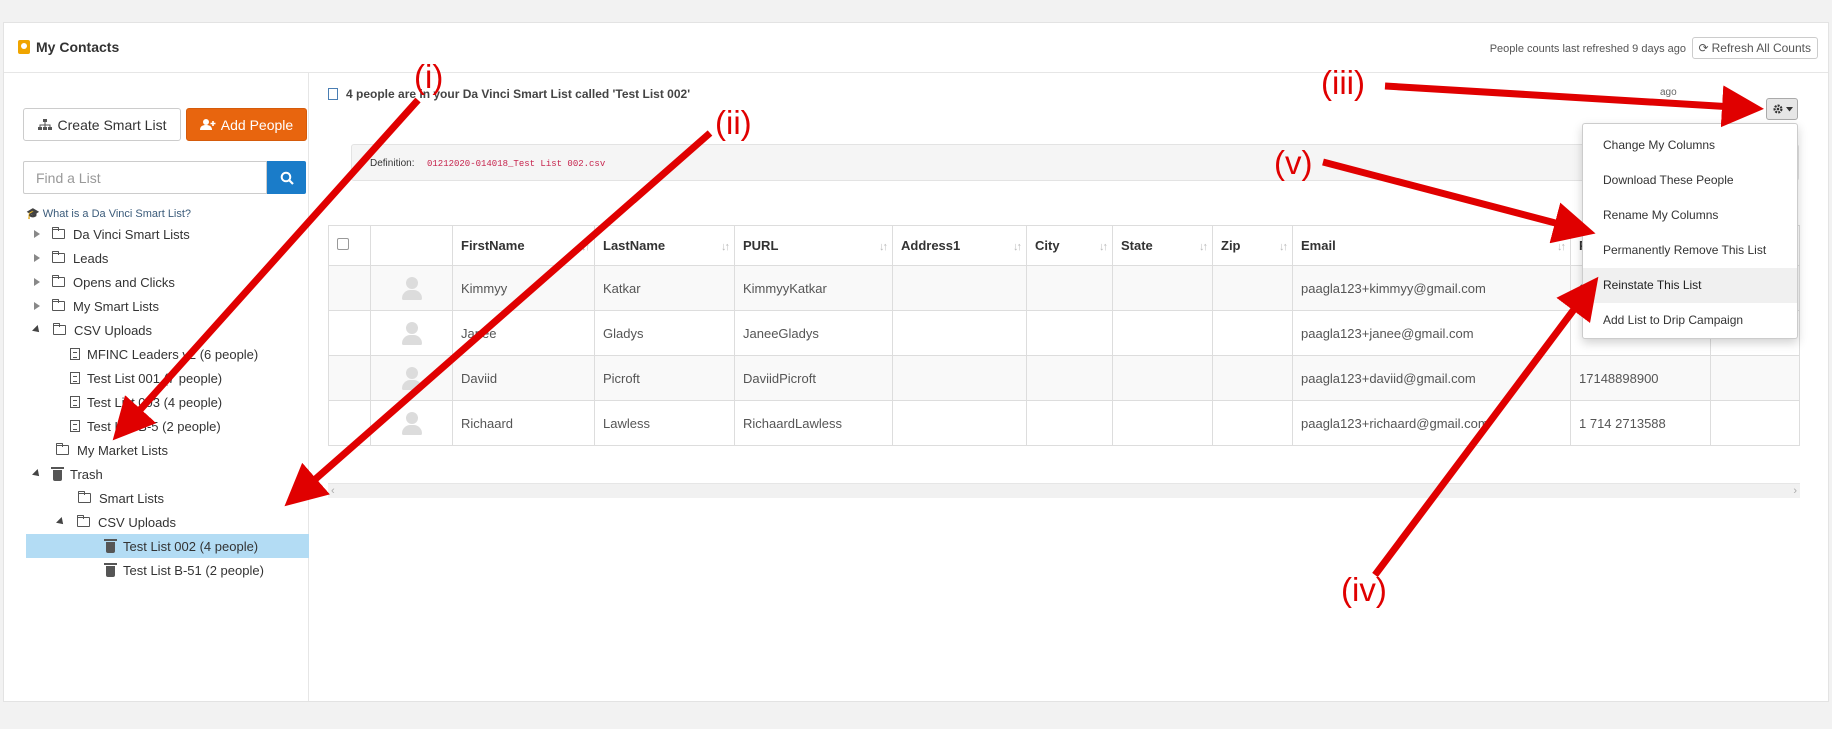 Image resolution: width=1832 pixels, height=729 pixels. I want to click on annotation-arrow-i, so click(266, 269).